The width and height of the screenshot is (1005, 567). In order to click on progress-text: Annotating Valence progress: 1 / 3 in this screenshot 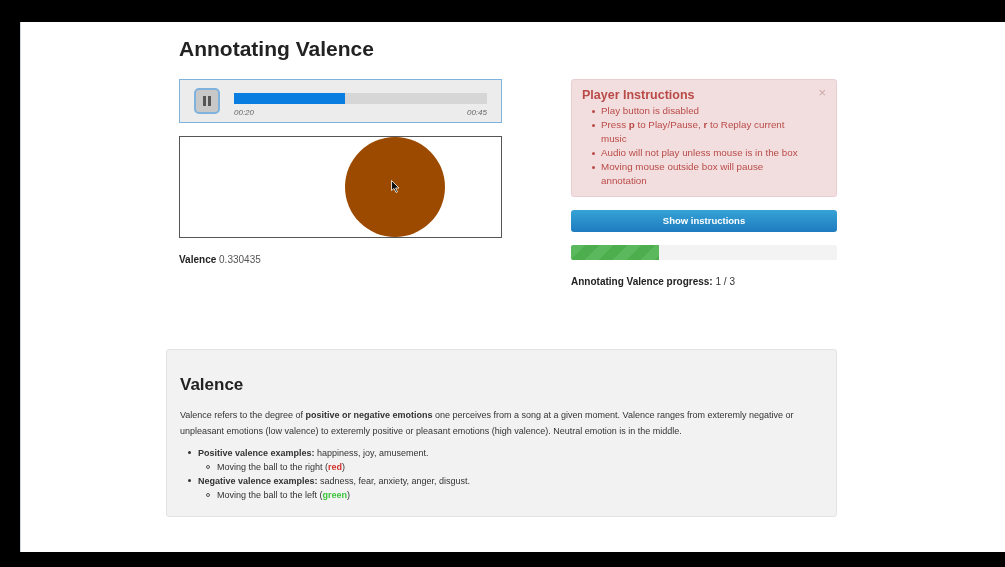, I will do `click(653, 282)`.